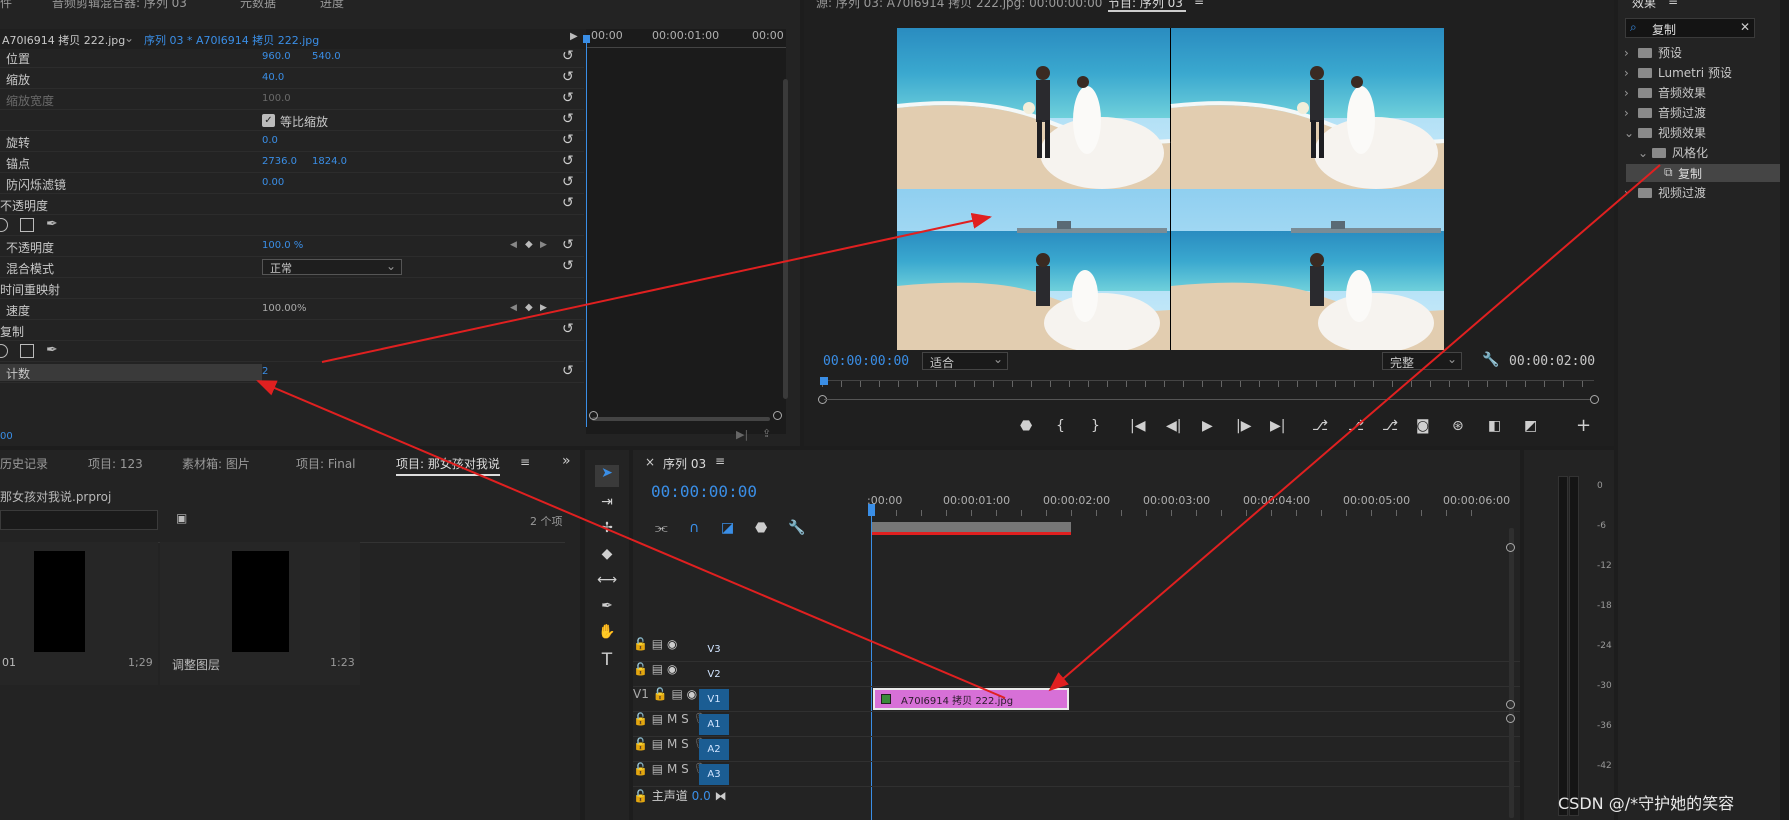  What do you see at coordinates (1095, 426) in the screenshot?
I see `mark-out-icon: }` at bounding box center [1095, 426].